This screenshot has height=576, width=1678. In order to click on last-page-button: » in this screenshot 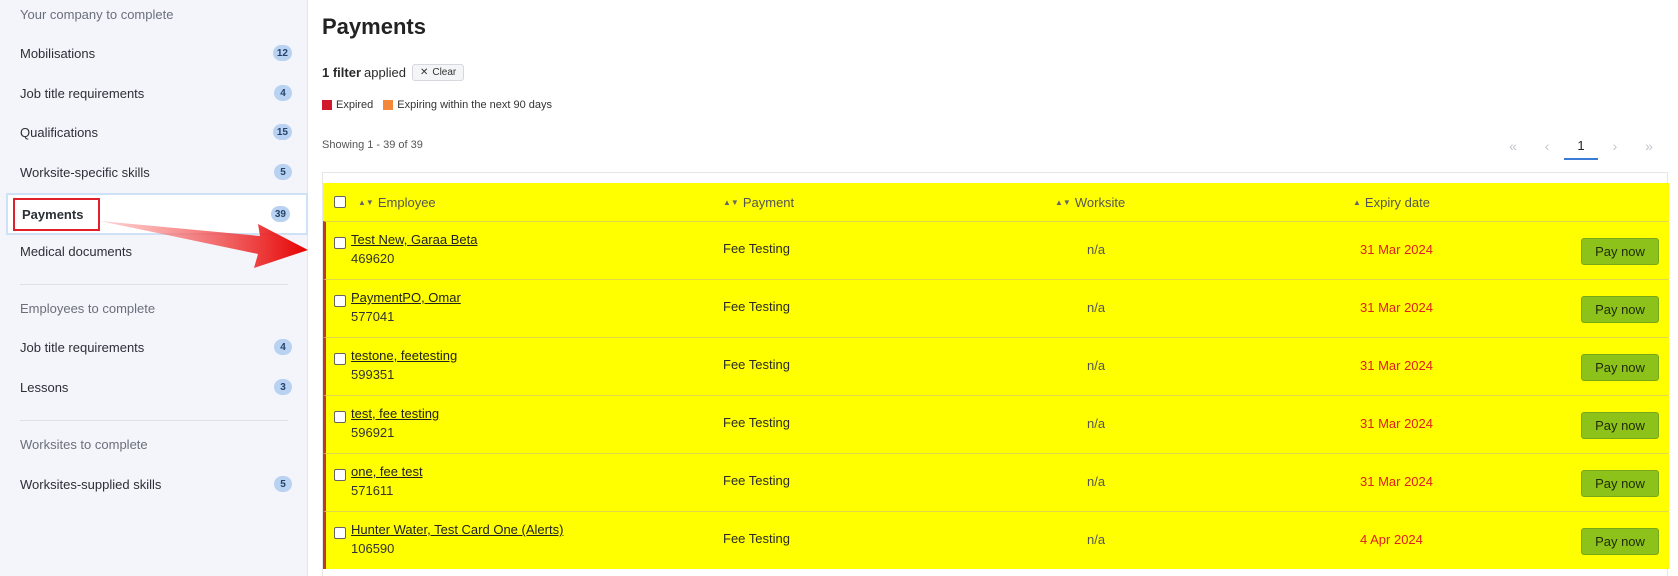, I will do `click(1649, 146)`.